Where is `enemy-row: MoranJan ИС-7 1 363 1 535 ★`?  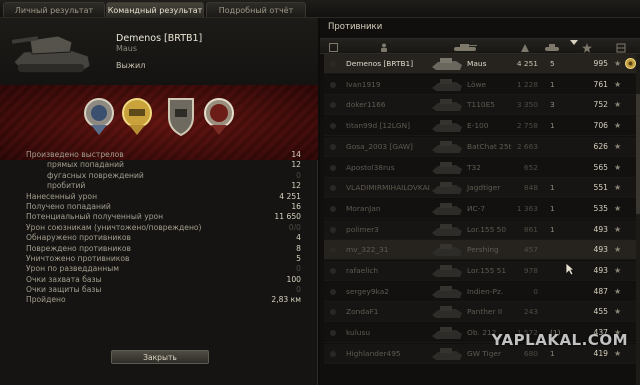
enemy-row: MoranJan ИС-7 1 363 1 535 ★ is located at coordinates (481, 208).